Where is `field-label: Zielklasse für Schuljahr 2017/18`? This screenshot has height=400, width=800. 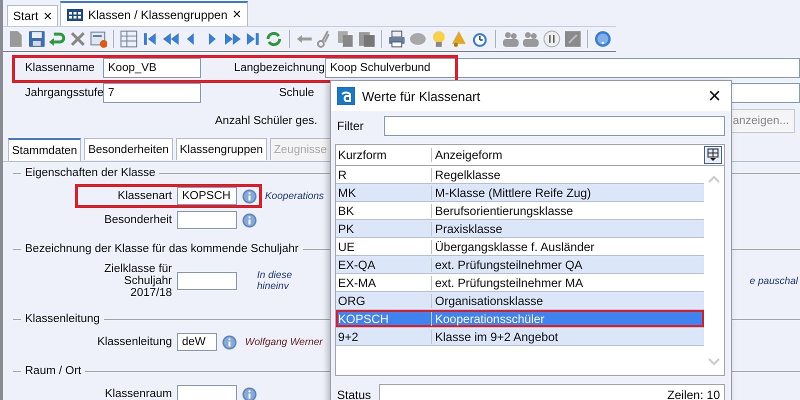 field-label: Zielklasse für Schuljahr 2017/18 is located at coordinates (137, 281).